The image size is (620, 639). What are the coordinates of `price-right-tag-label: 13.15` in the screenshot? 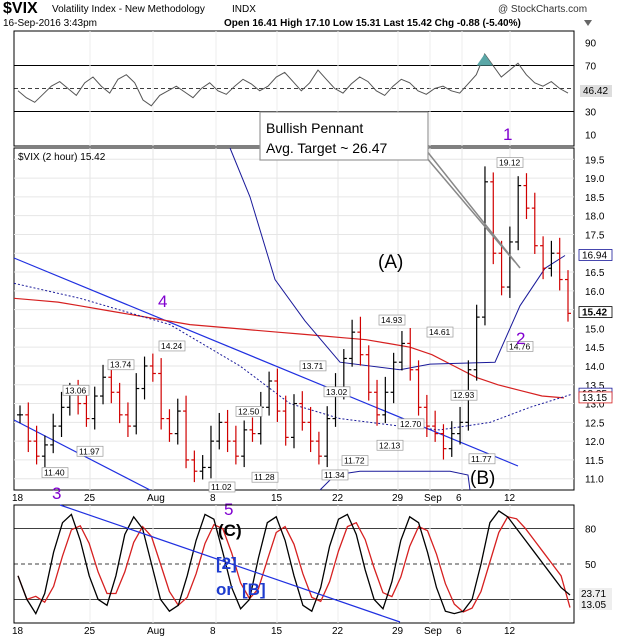 It's located at (594, 398).